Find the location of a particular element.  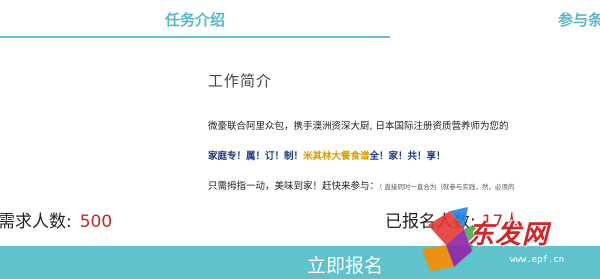

tab-participation-conditions: 参与条件 is located at coordinates (495, 19).